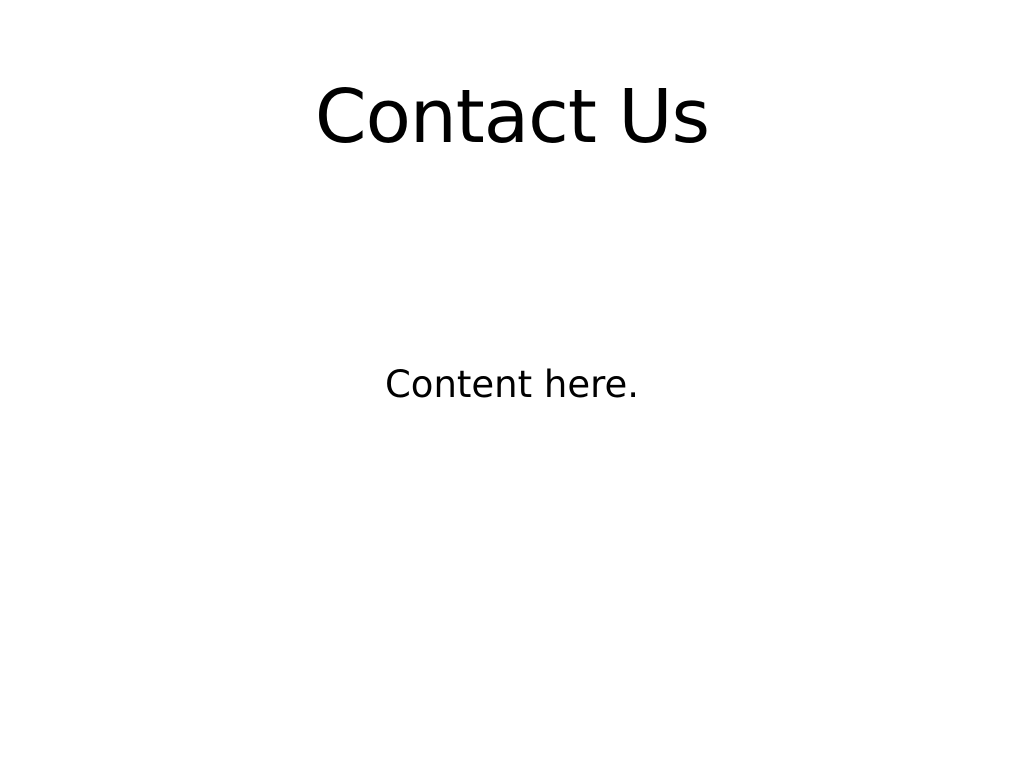 The image size is (1024, 768). Describe the element at coordinates (512, 117) in the screenshot. I see `page-title: Contact Us` at that location.